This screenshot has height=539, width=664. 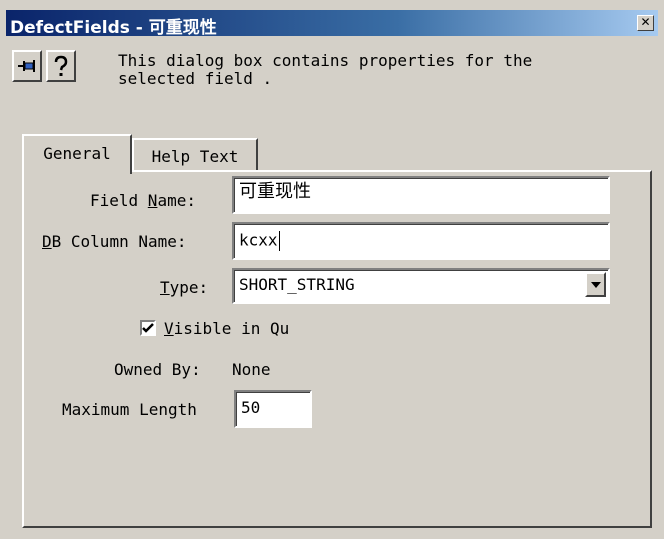 I want to click on type-select: SHORT_STRING, so click(x=421, y=286).